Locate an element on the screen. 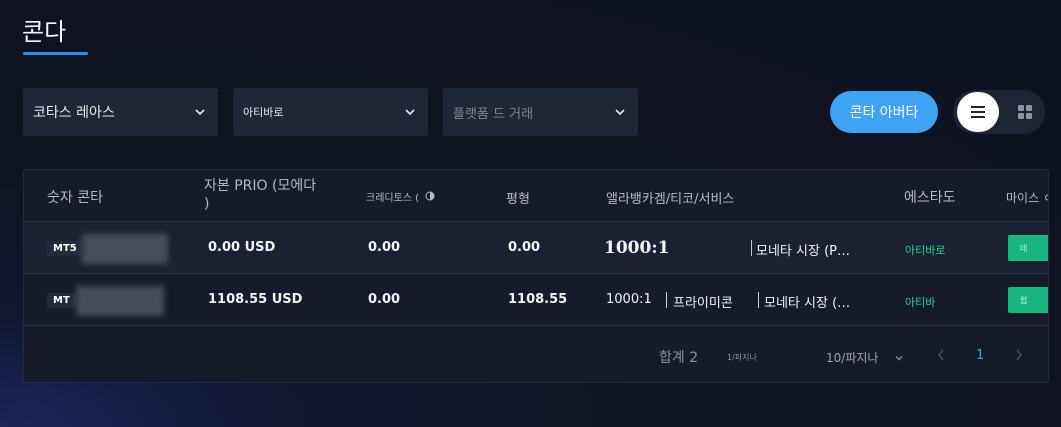 The image size is (1061, 427). page-title-underline is located at coordinates (55, 53).